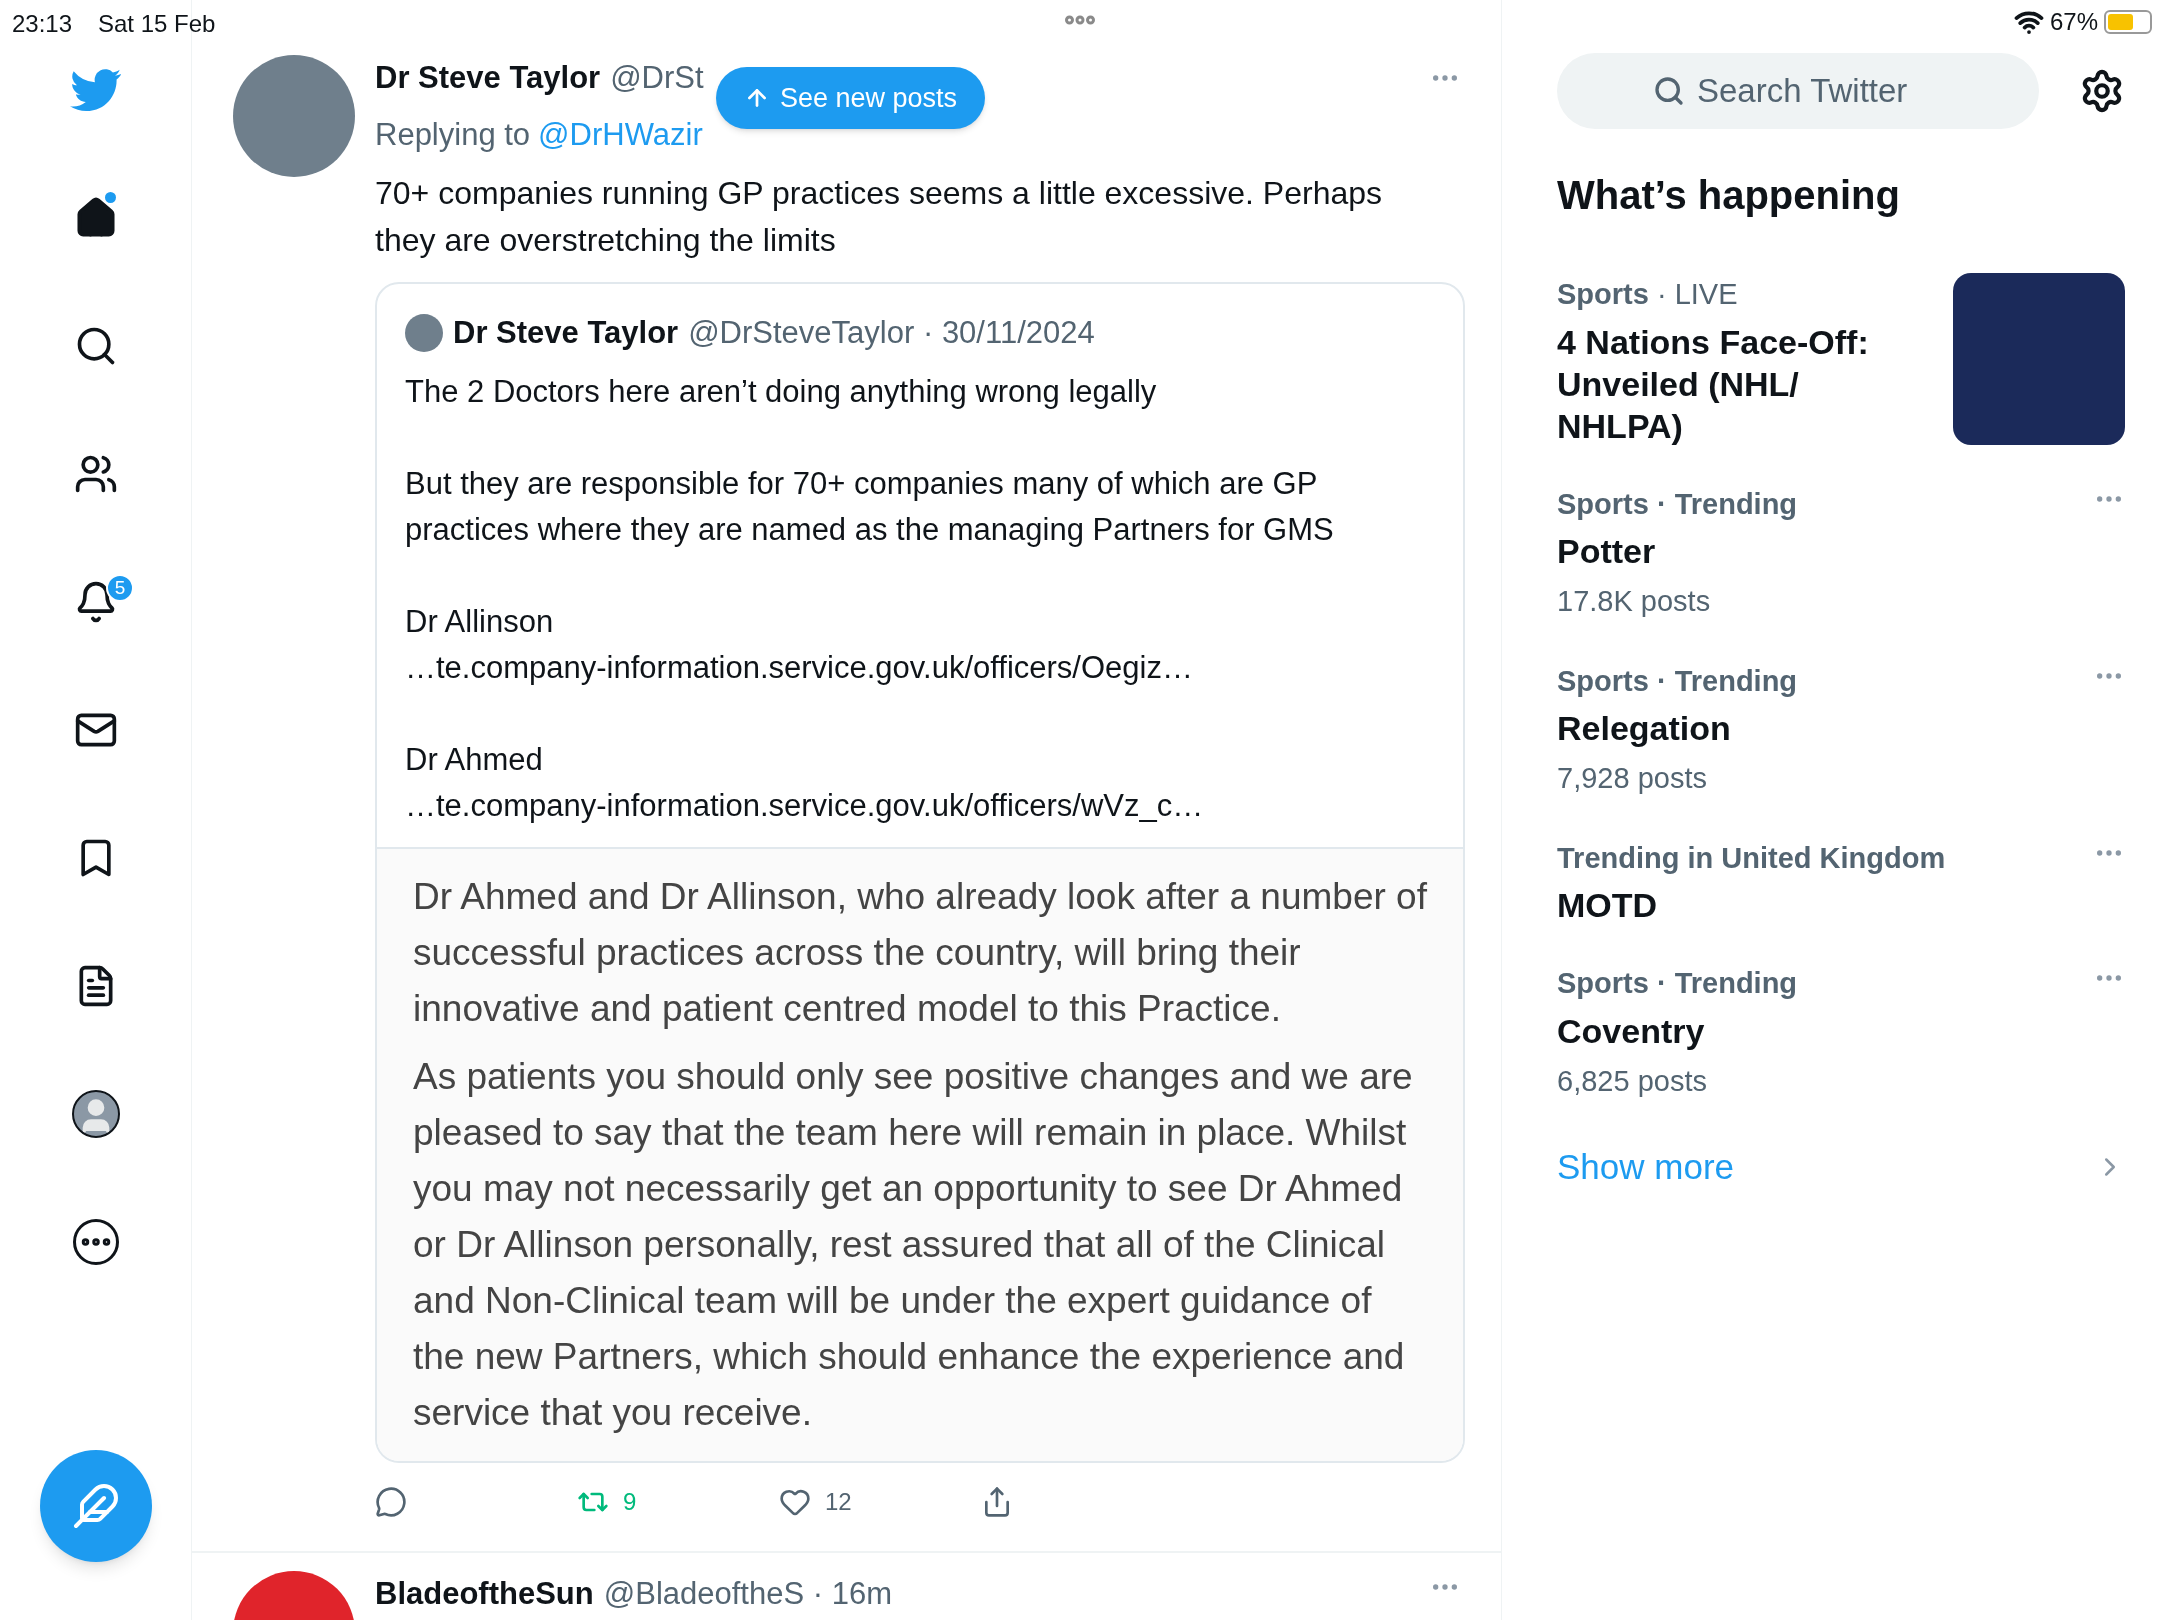 The height and width of the screenshot is (1620, 2160). Describe the element at coordinates (870, 506) in the screenshot. I see `quote-text: But they are responsible for 70+ companies many of which are GP practices where they are named as the managing Partners for GMS` at that location.